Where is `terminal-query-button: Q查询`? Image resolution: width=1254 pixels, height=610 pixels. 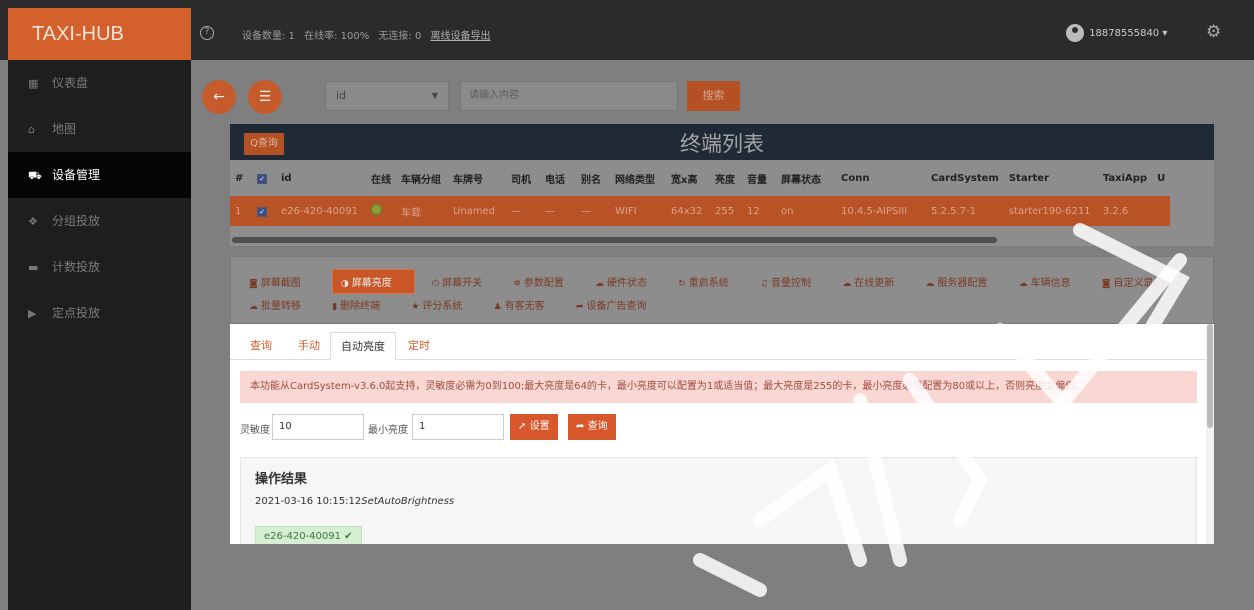
terminal-query-button: Q查询 is located at coordinates (264, 144).